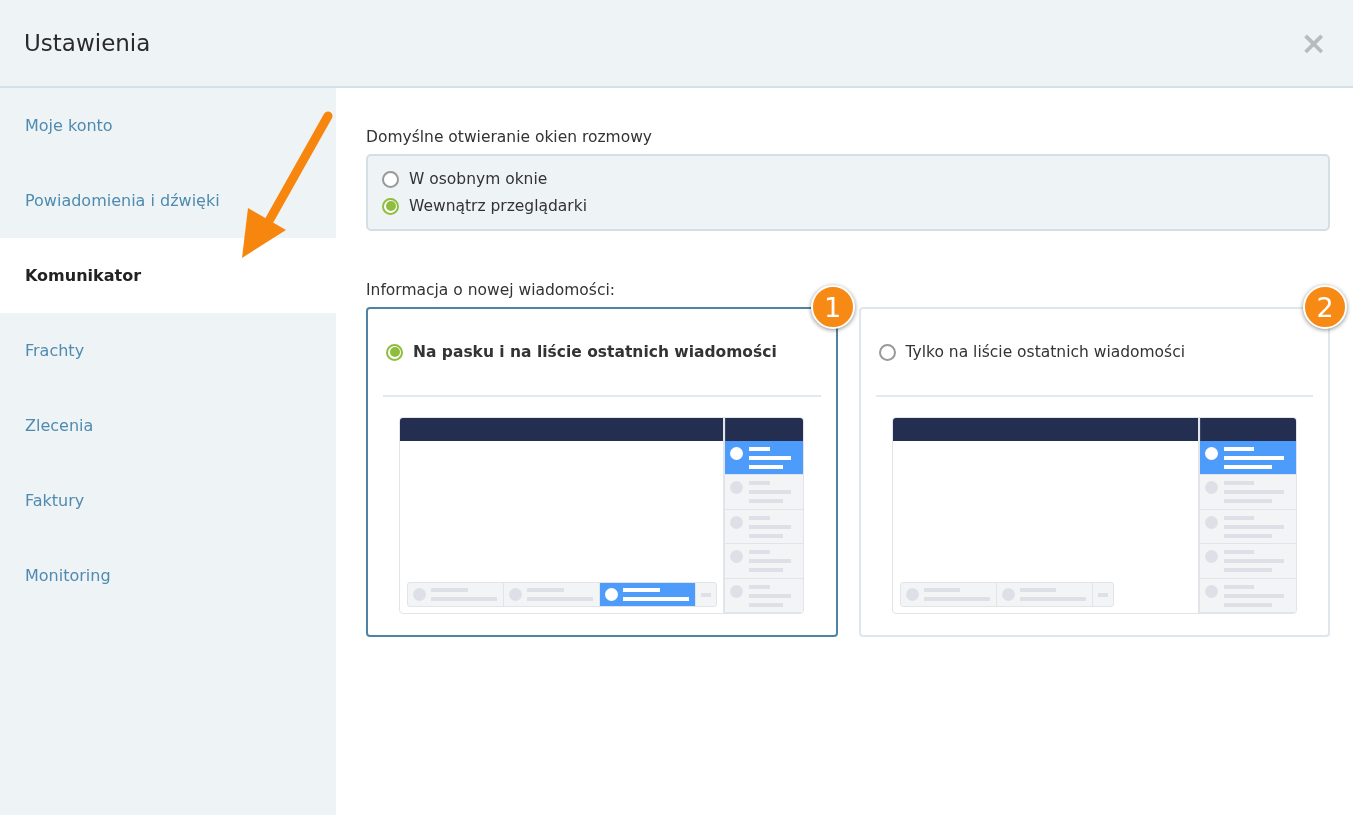 This screenshot has width=1353, height=817. What do you see at coordinates (595, 352) in the screenshot?
I see `radio-label: Na pasku i na liście ostatnich wiadomości` at bounding box center [595, 352].